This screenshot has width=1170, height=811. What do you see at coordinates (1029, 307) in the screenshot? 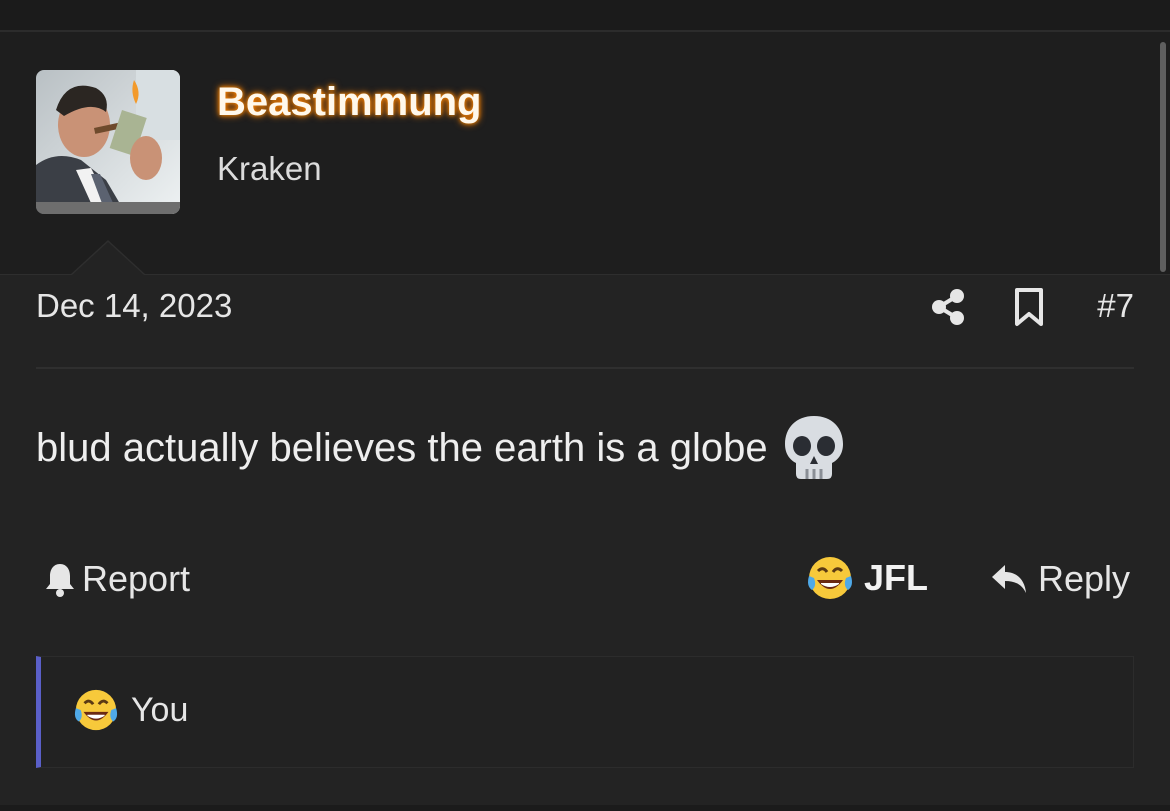
I see `bookmark-icon` at bounding box center [1029, 307].